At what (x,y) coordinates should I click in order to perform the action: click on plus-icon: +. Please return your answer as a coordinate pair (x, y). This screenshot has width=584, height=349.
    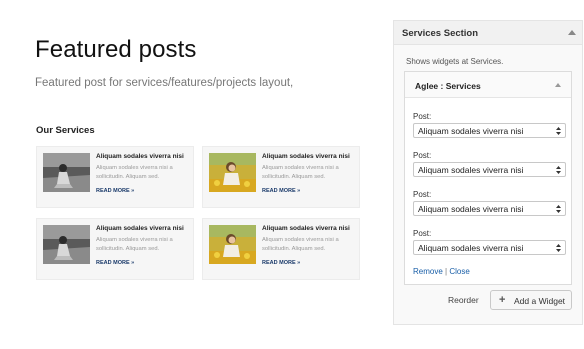
    Looking at the image, I should click on (502, 300).